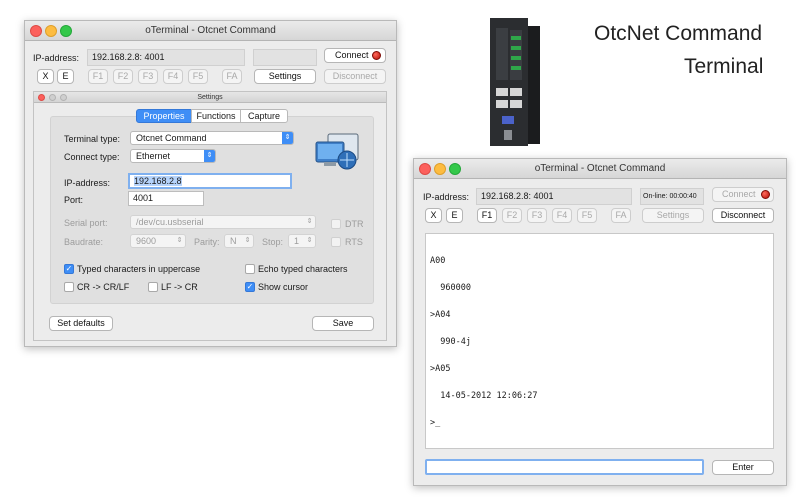  I want to click on online-timer: On-line: 00:00:40, so click(672, 196).